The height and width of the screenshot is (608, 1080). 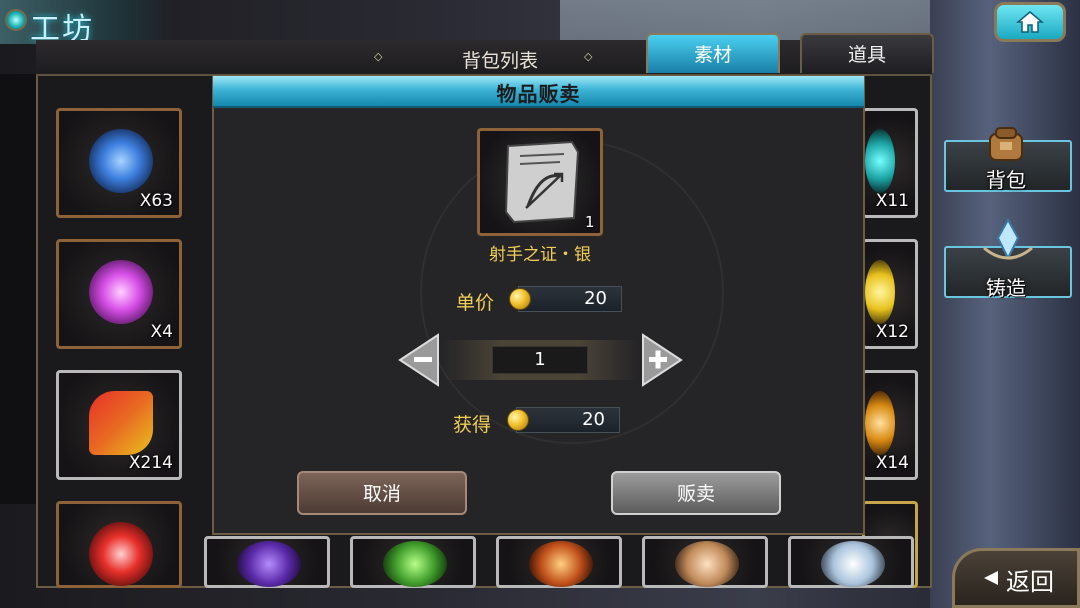 I want to click on teal-crystal-icon, so click(x=880, y=161).